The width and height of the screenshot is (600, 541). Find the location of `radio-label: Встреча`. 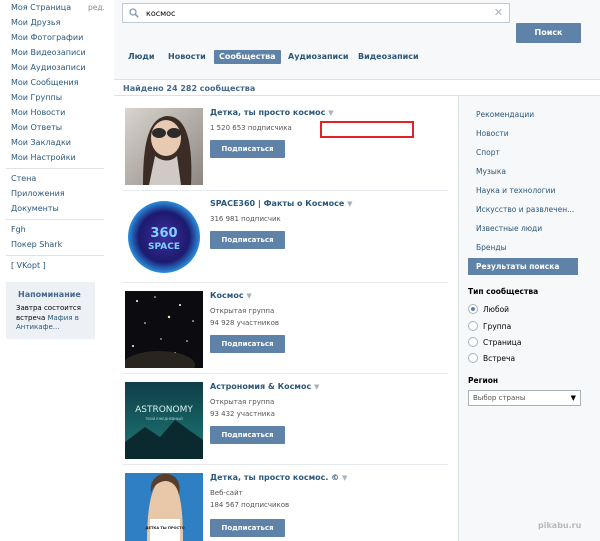

radio-label: Встреча is located at coordinates (499, 358).